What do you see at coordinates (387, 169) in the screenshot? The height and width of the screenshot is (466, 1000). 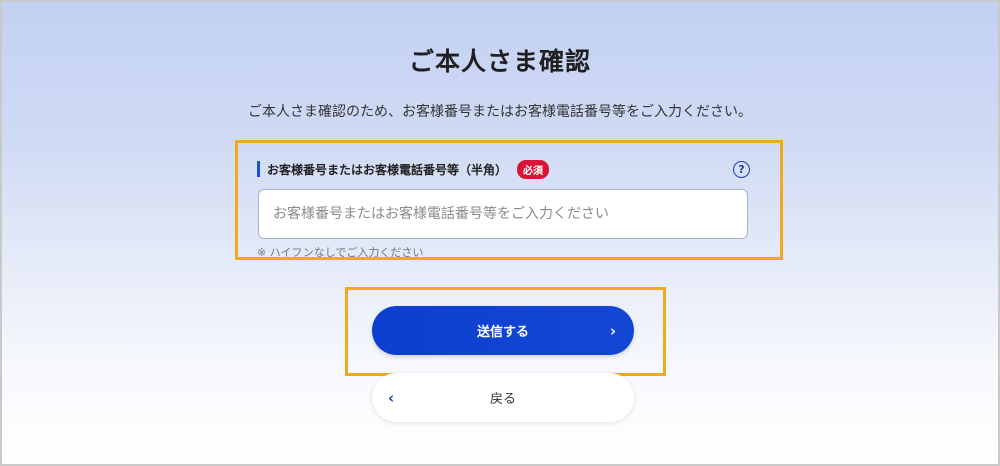 I see `field-label: お客様番号またはお客様電話番号等（半角）` at bounding box center [387, 169].